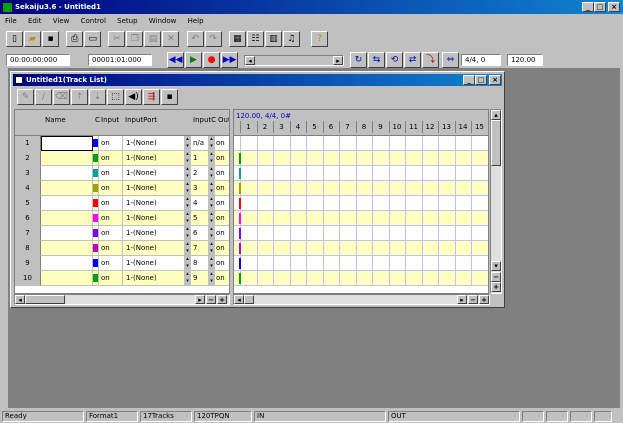 The image size is (623, 423). Describe the element at coordinates (28, 173) in the screenshot. I see `row-number: 3` at that location.